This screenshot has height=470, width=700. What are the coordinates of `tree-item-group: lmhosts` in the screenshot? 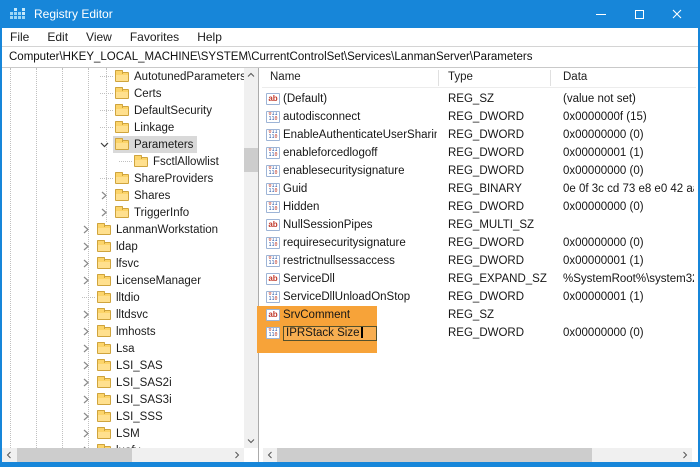 It's located at (127, 331).